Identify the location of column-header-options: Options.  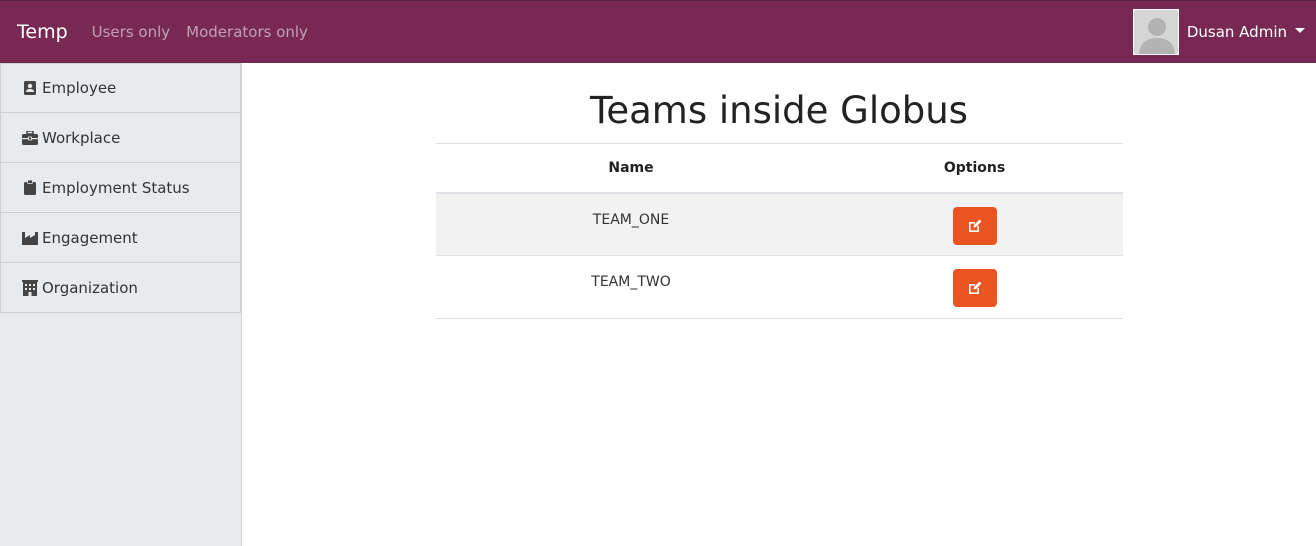
(974, 168).